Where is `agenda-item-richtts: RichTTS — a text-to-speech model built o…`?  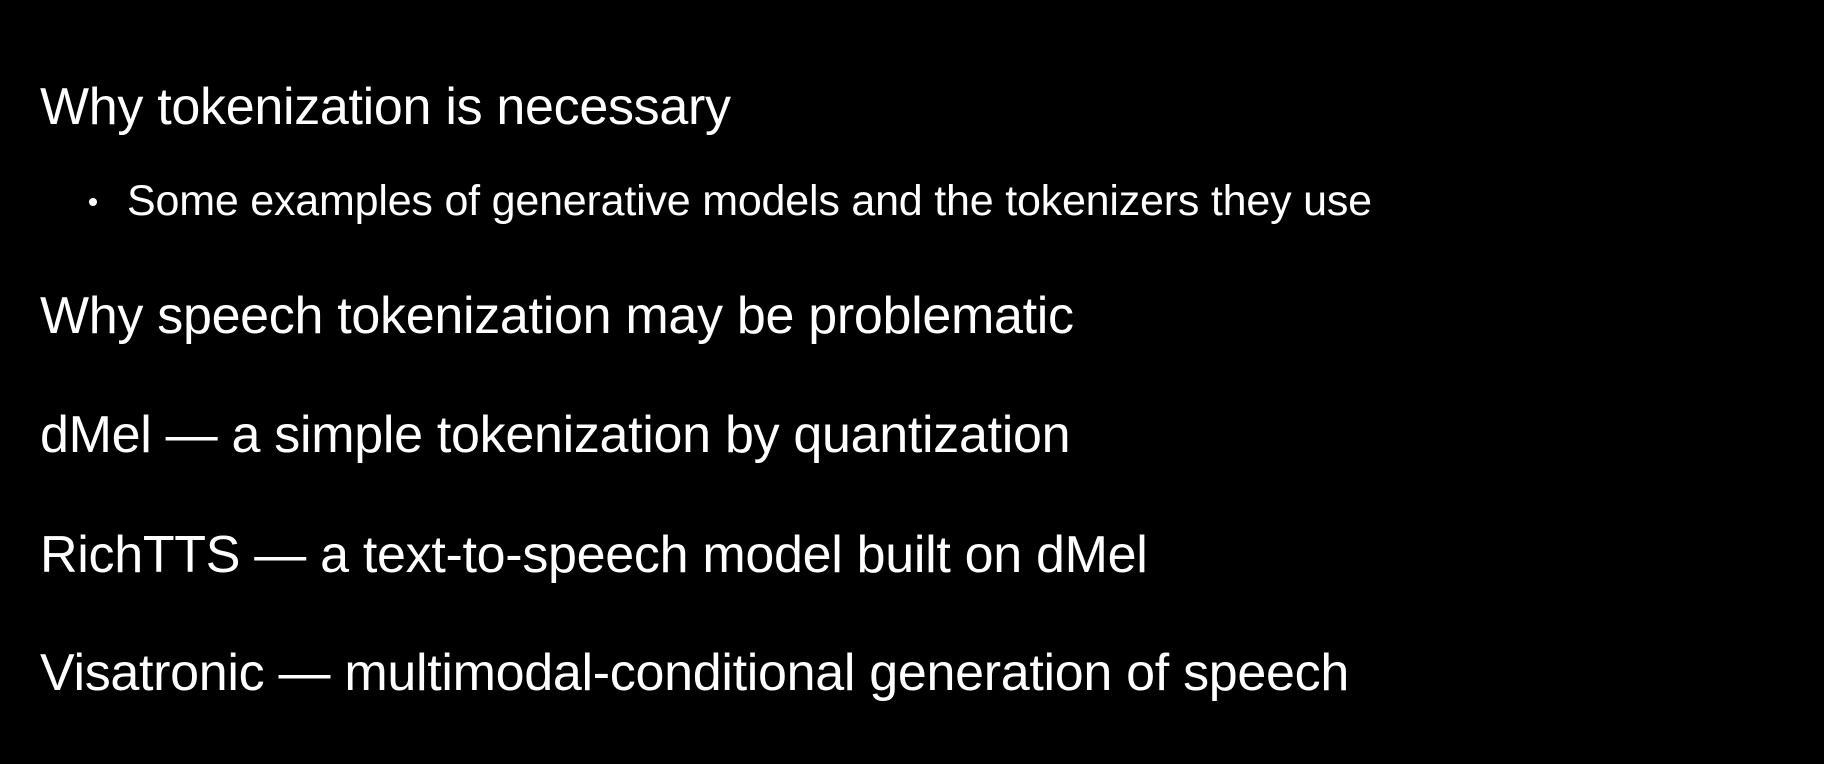
agenda-item-richtts: RichTTS — a text-to-speech model built o… is located at coordinates (594, 555).